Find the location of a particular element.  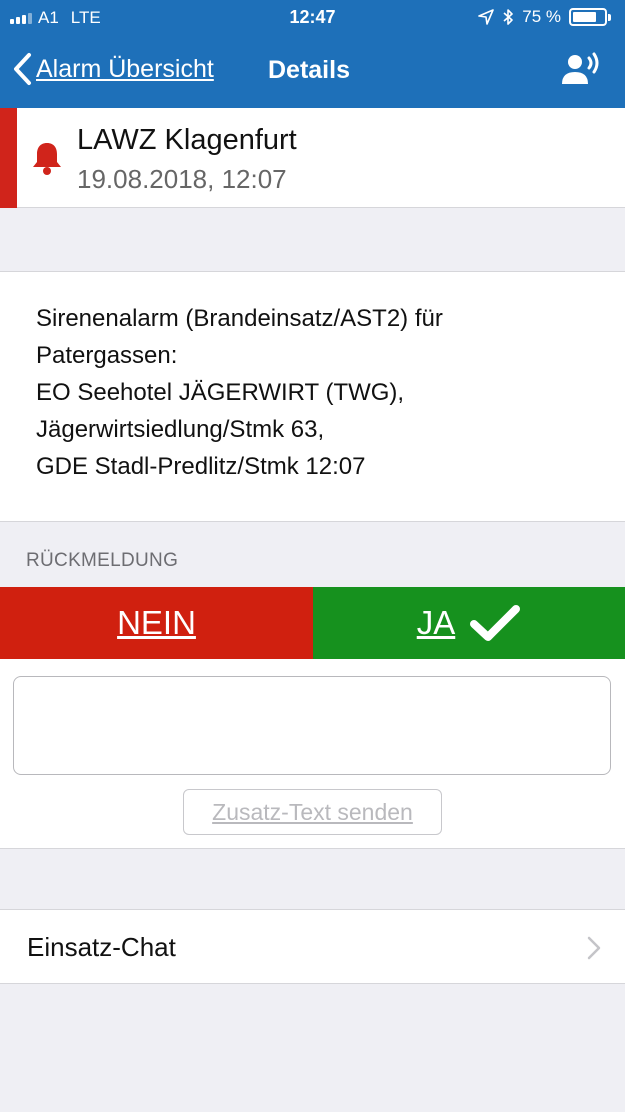

alarm-title: LAWZ Klagenfurt is located at coordinates (187, 140).